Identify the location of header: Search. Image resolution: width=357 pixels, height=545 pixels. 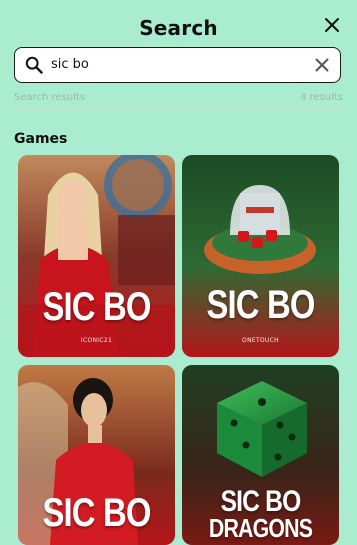
(178, 24).